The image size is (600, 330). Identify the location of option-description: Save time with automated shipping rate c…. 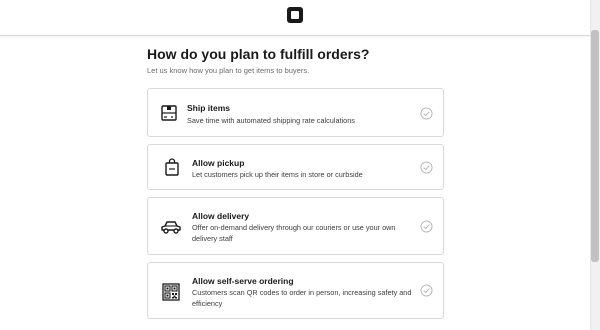
(271, 120).